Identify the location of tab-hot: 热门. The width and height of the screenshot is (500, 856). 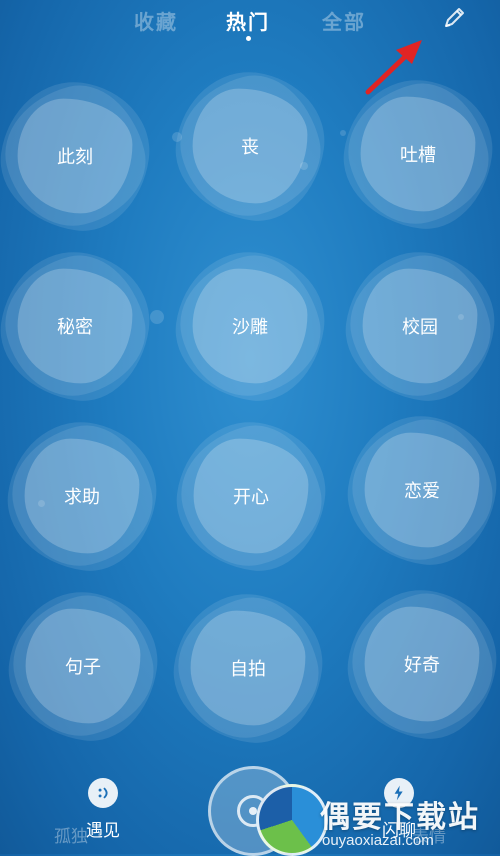
(248, 20).